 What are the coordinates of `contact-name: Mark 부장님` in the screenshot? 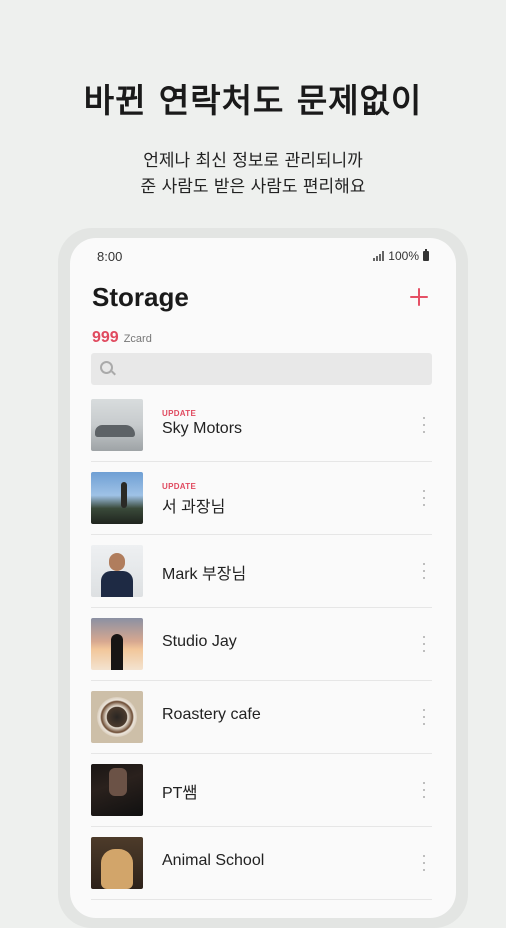 It's located at (204, 574).